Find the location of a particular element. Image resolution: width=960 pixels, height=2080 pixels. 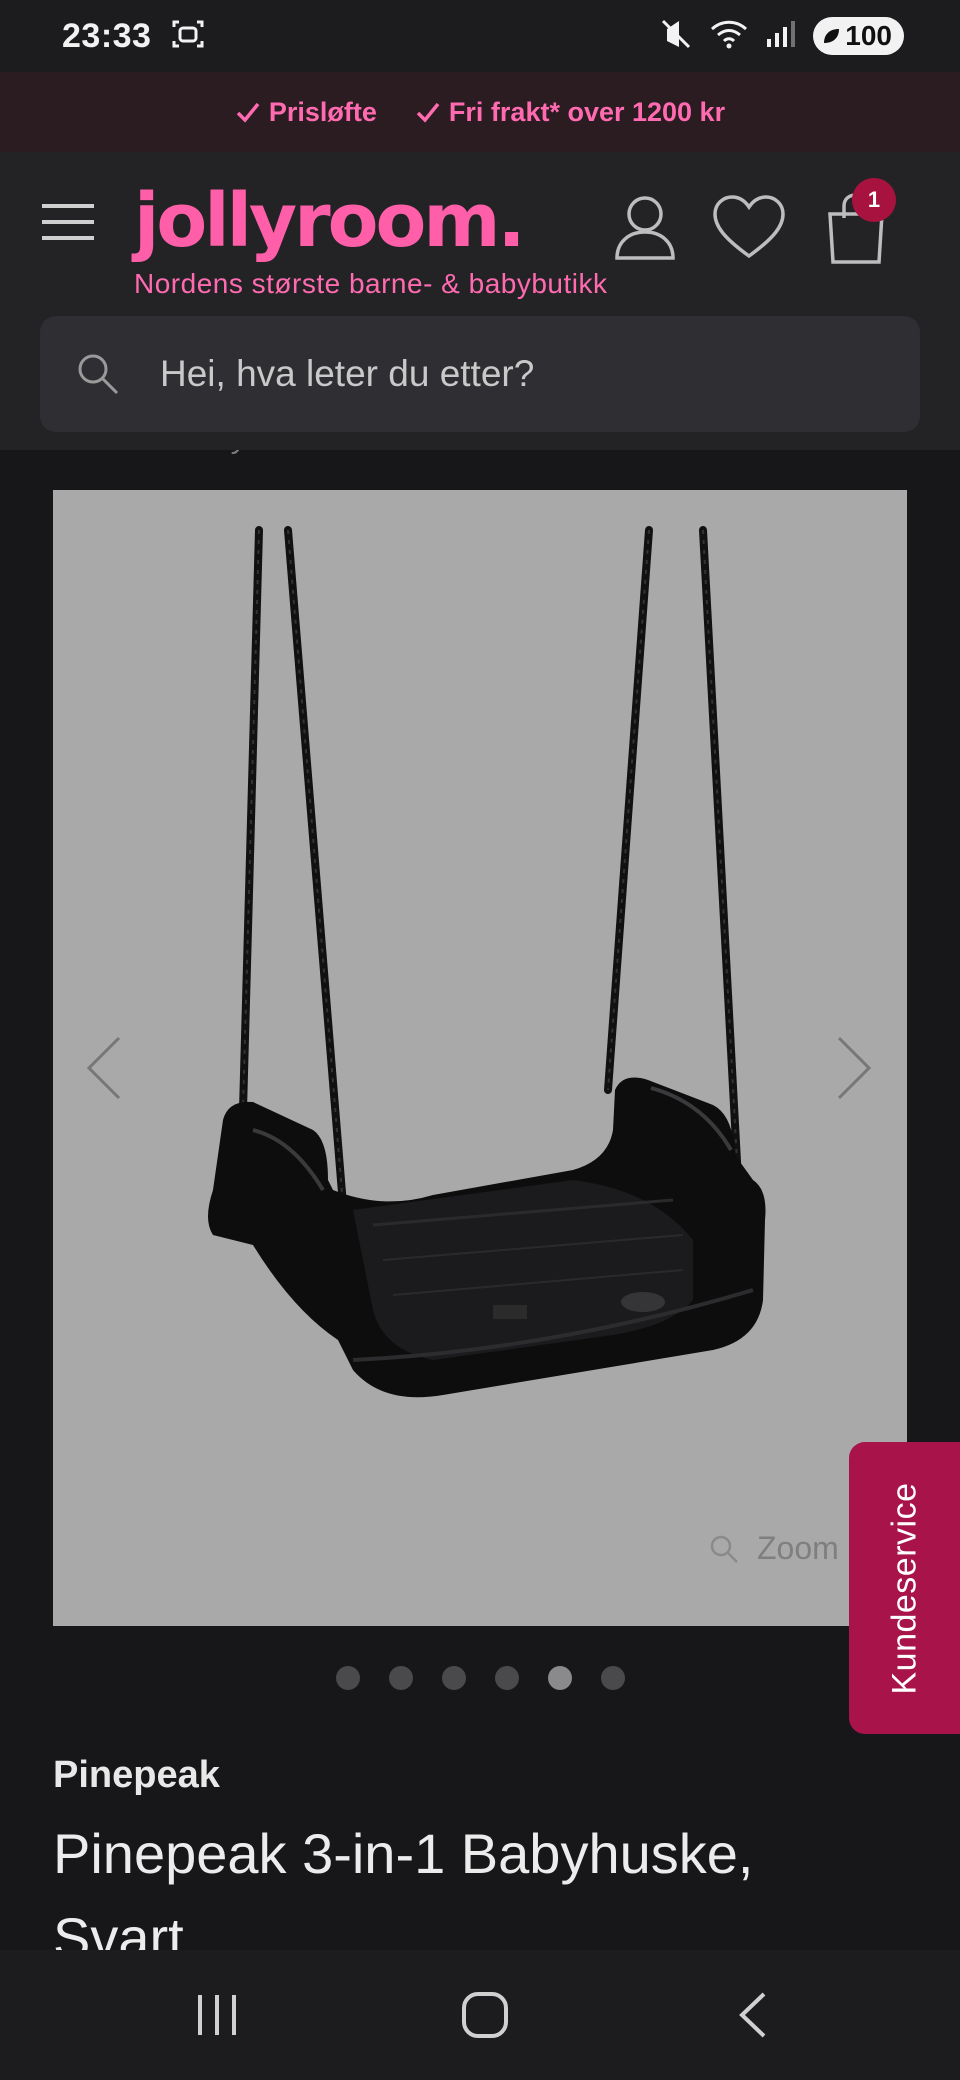

back-icon is located at coordinates (752, 2015).